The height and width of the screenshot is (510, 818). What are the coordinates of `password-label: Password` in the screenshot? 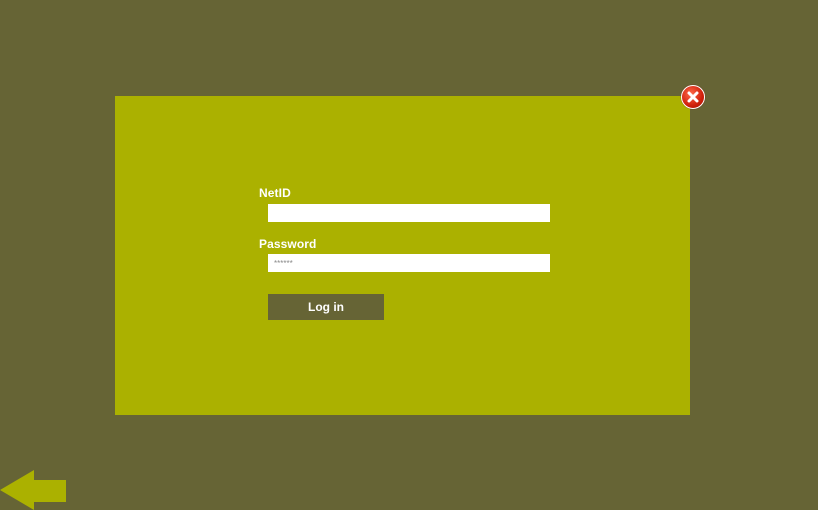 It's located at (288, 244).